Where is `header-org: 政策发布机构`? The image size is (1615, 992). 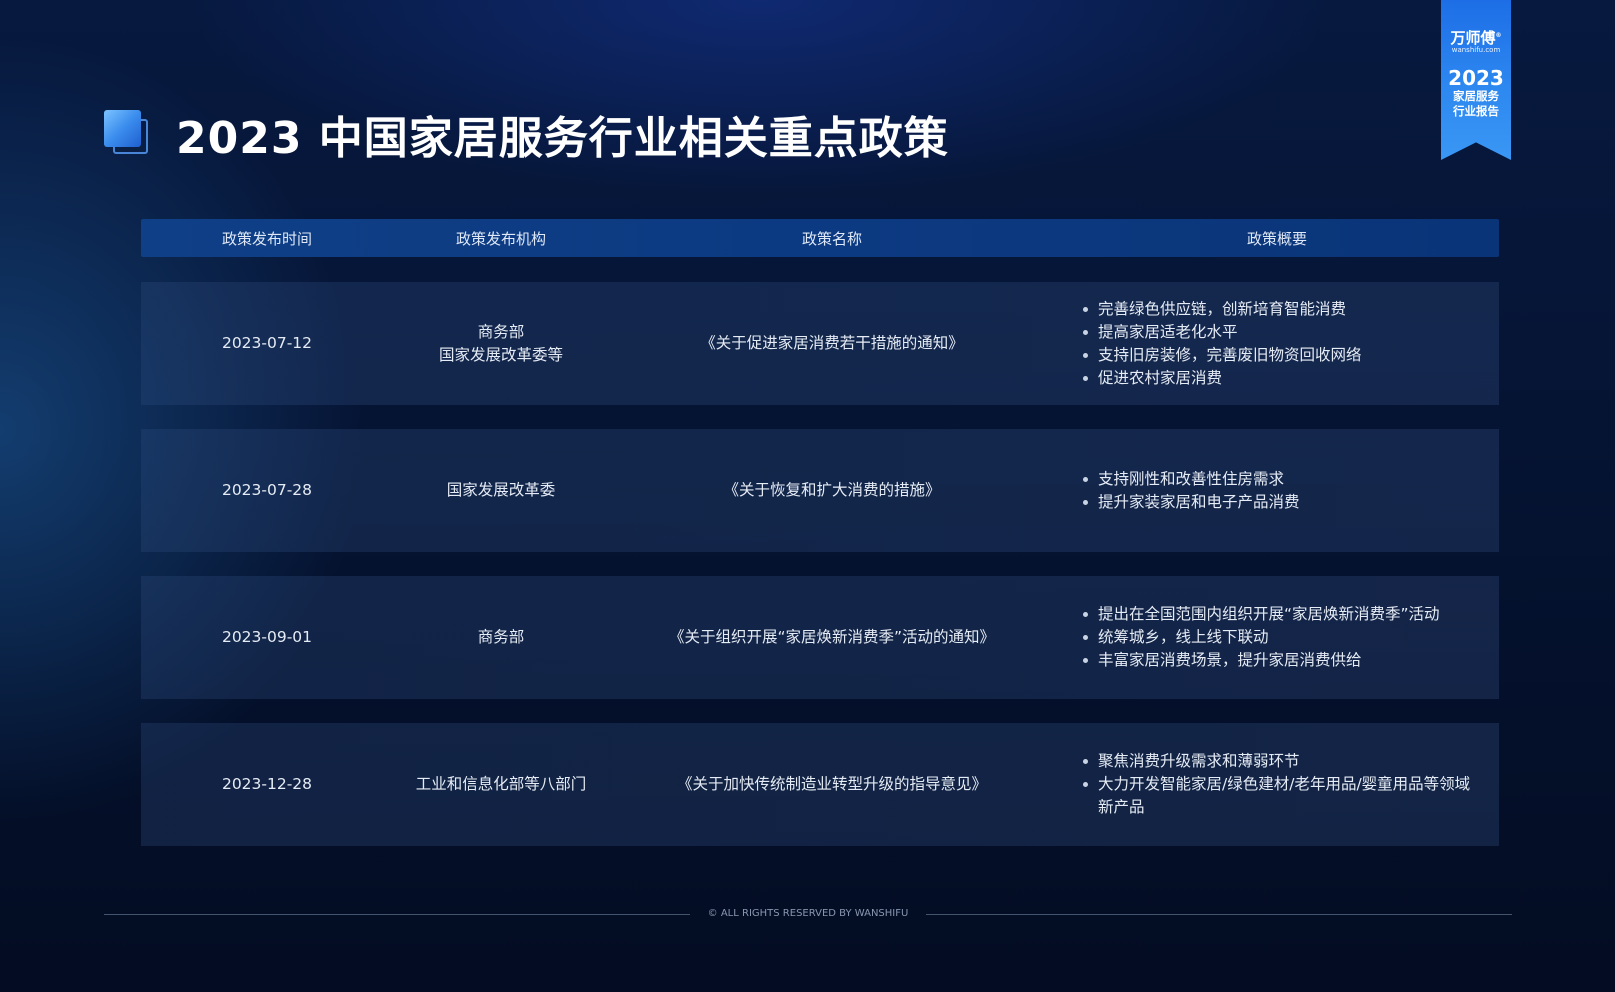
header-org: 政策发布机构 is located at coordinates (500, 238).